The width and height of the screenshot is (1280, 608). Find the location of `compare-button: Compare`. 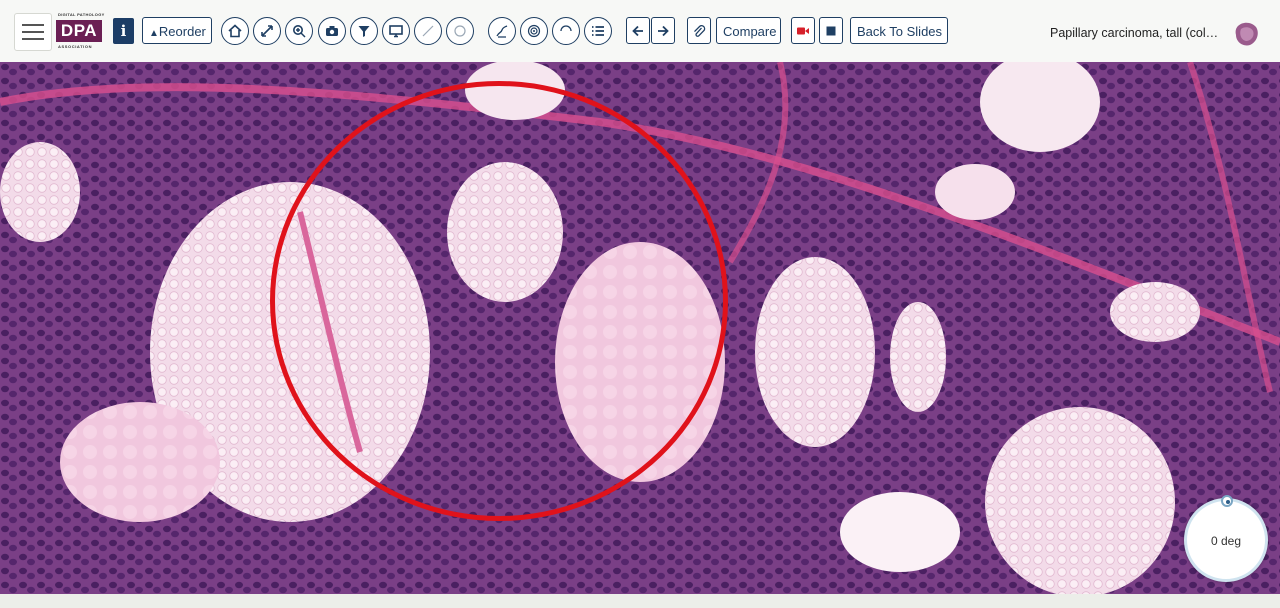

compare-button: Compare is located at coordinates (748, 30).